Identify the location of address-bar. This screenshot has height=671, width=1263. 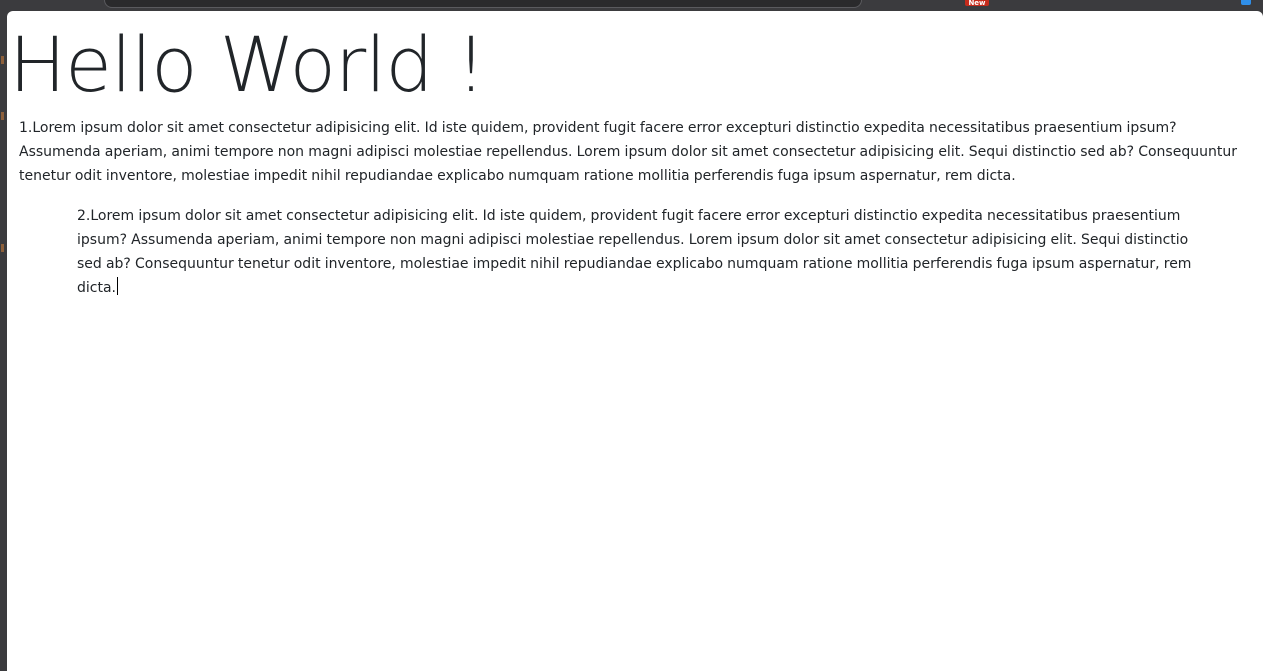
(483, 4).